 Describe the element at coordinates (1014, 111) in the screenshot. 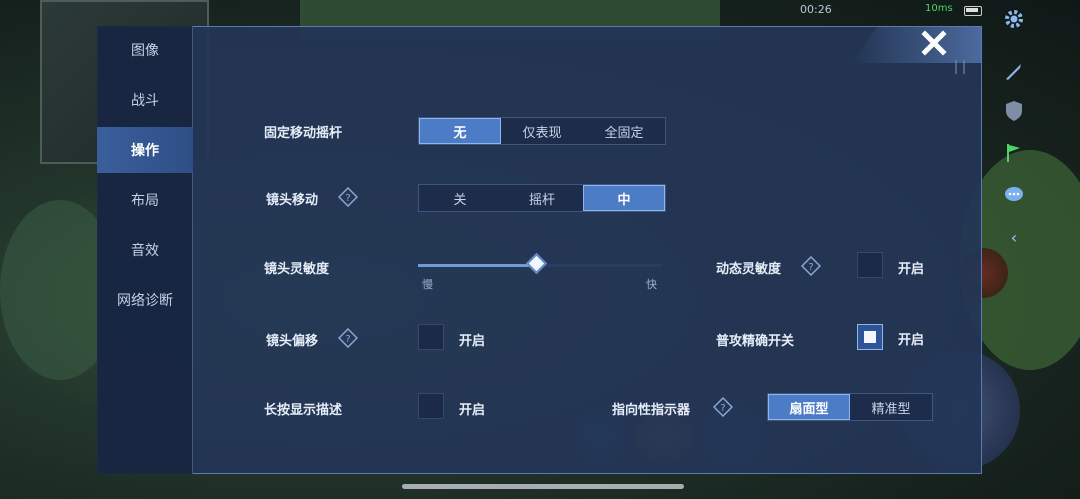

I see `shield-icon` at that location.